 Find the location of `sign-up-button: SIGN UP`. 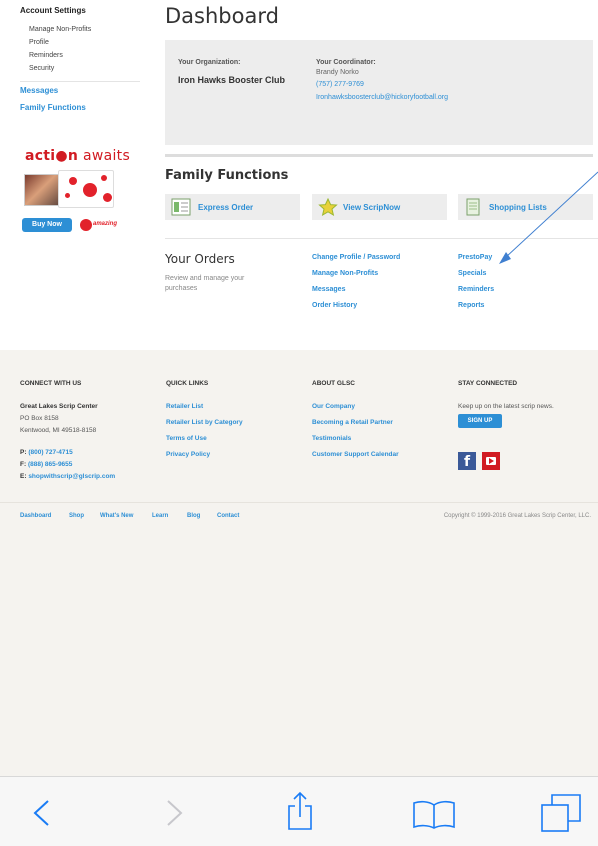

sign-up-button: SIGN UP is located at coordinates (480, 421).